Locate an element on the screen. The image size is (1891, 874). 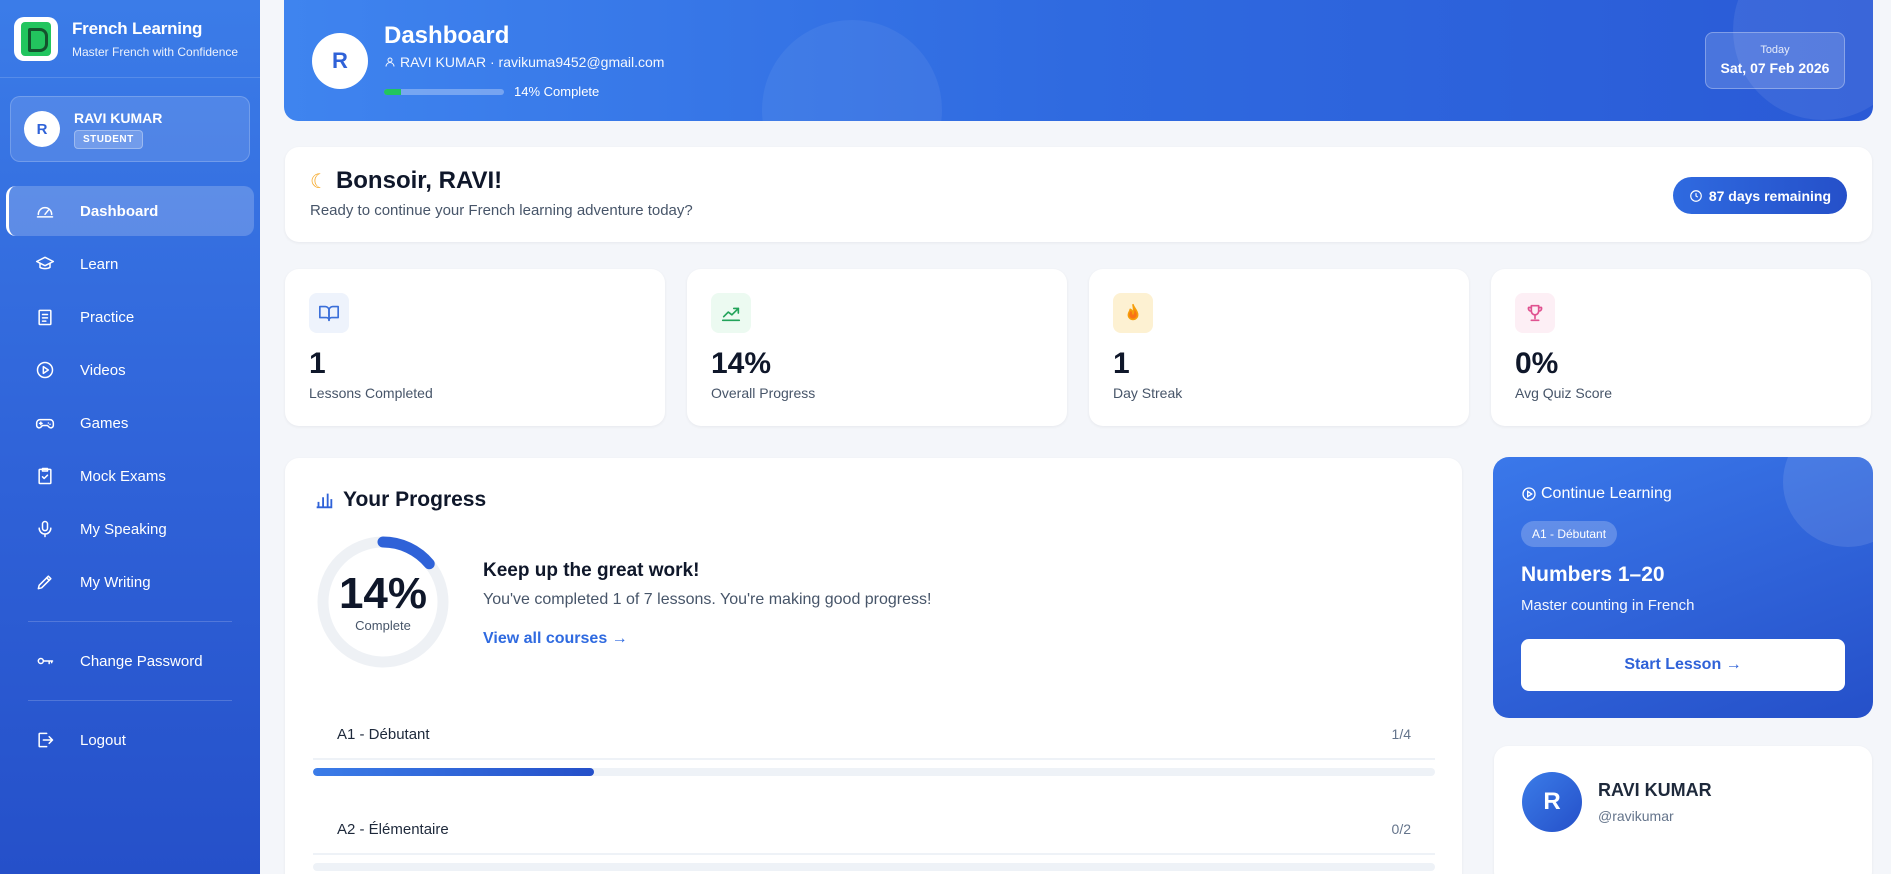
progress-text: 14% Complete is located at coordinates (557, 91).